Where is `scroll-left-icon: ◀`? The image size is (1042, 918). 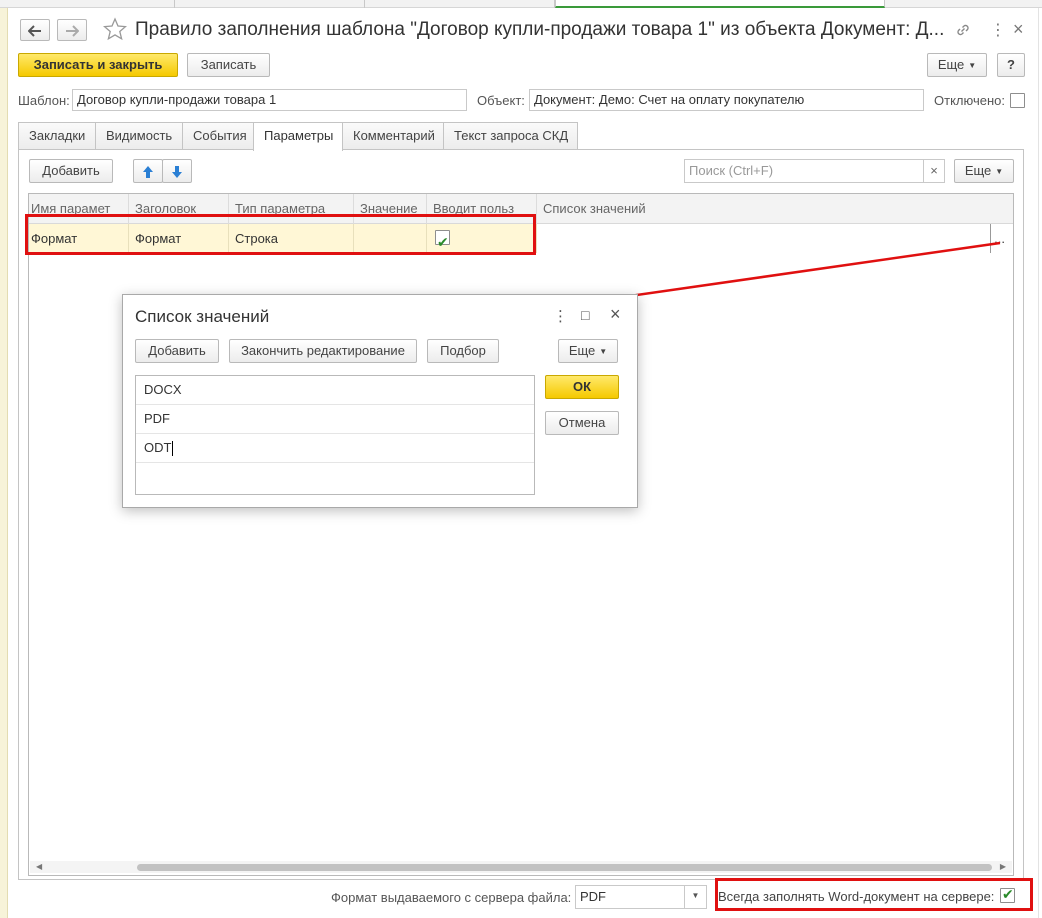 scroll-left-icon: ◀ is located at coordinates (39, 867).